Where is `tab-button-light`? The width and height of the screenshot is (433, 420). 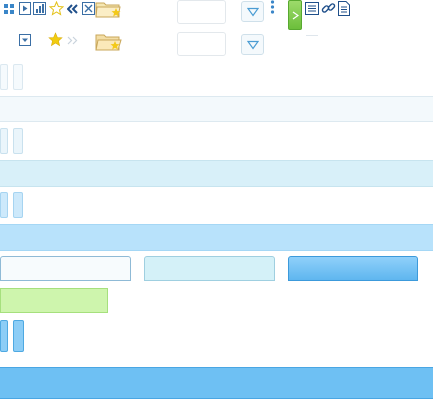 tab-button-light is located at coordinates (65, 268).